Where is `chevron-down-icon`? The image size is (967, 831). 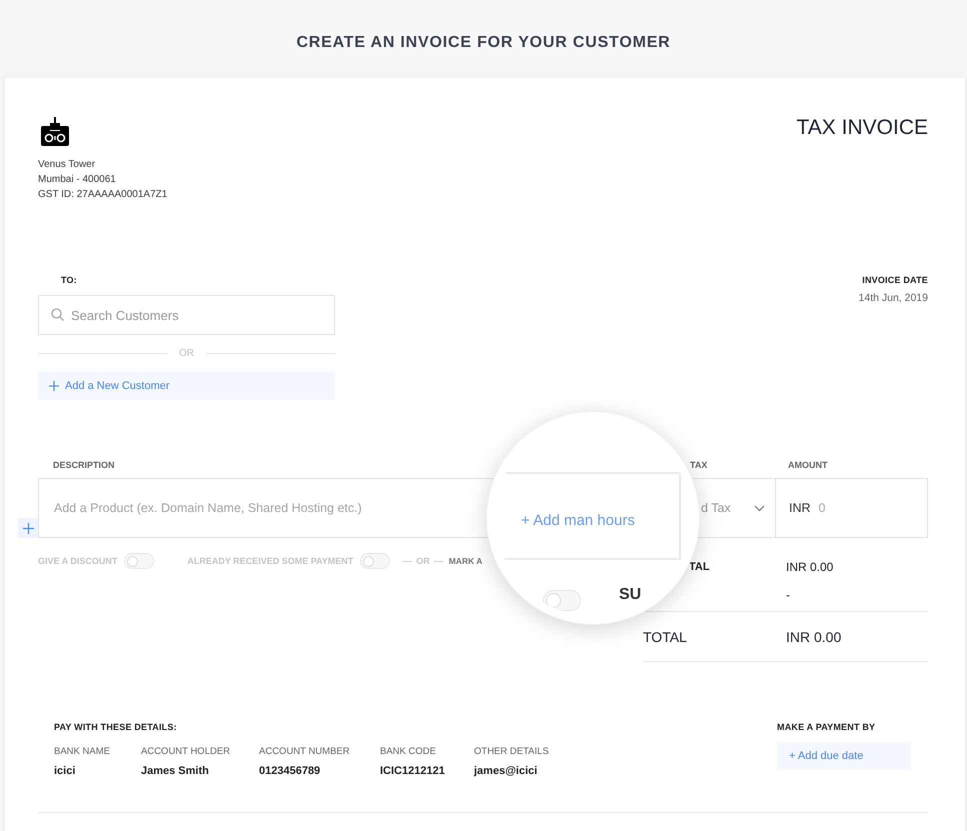
chevron-down-icon is located at coordinates (759, 508).